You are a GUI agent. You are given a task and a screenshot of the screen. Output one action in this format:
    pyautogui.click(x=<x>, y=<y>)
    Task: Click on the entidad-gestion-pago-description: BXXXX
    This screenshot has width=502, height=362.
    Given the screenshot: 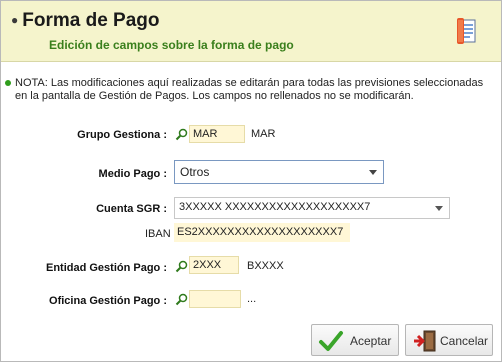 What is the action you would take?
    pyautogui.click(x=265, y=266)
    